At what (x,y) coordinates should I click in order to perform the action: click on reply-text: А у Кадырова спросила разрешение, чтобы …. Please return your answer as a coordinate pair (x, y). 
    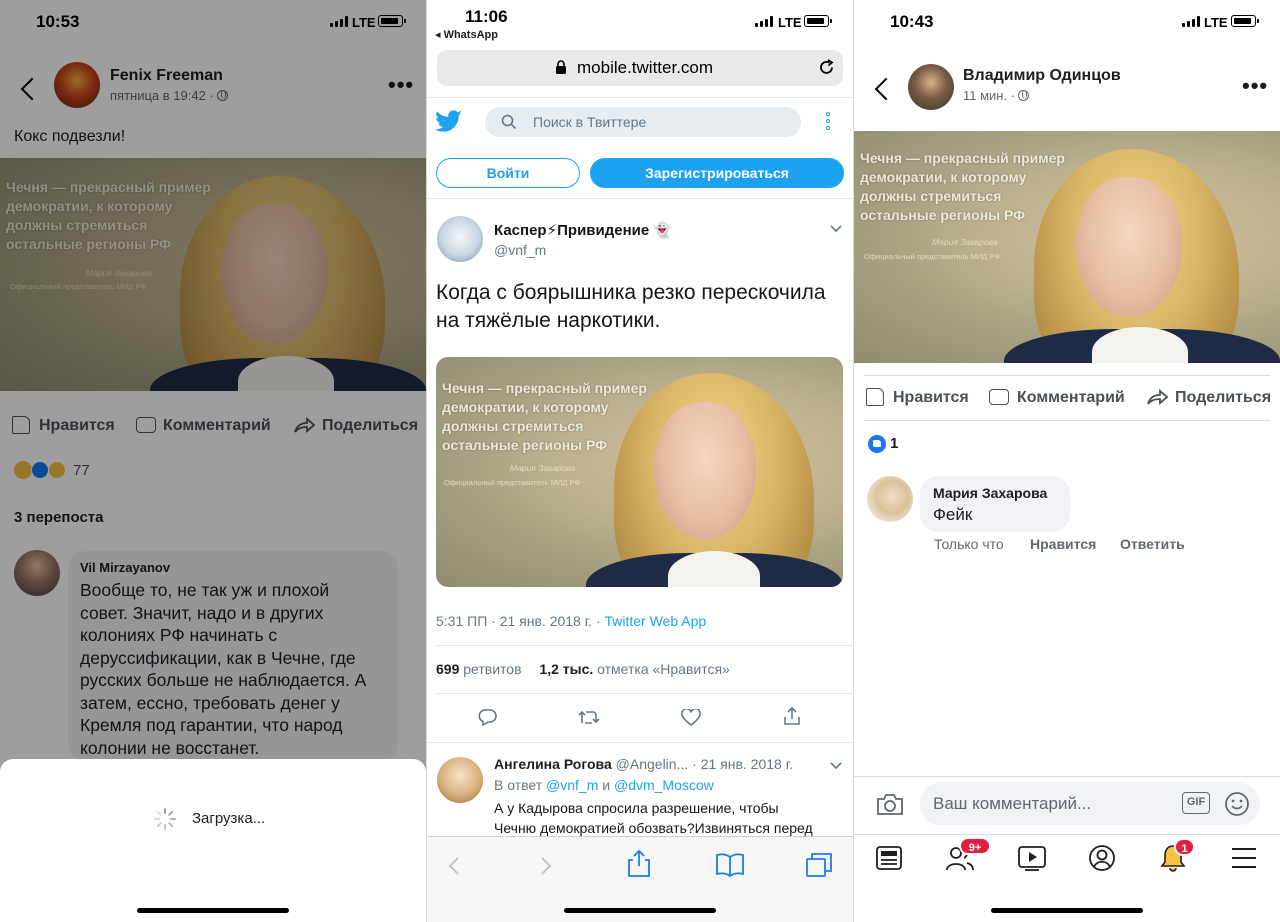
    Looking at the image, I should click on (653, 818).